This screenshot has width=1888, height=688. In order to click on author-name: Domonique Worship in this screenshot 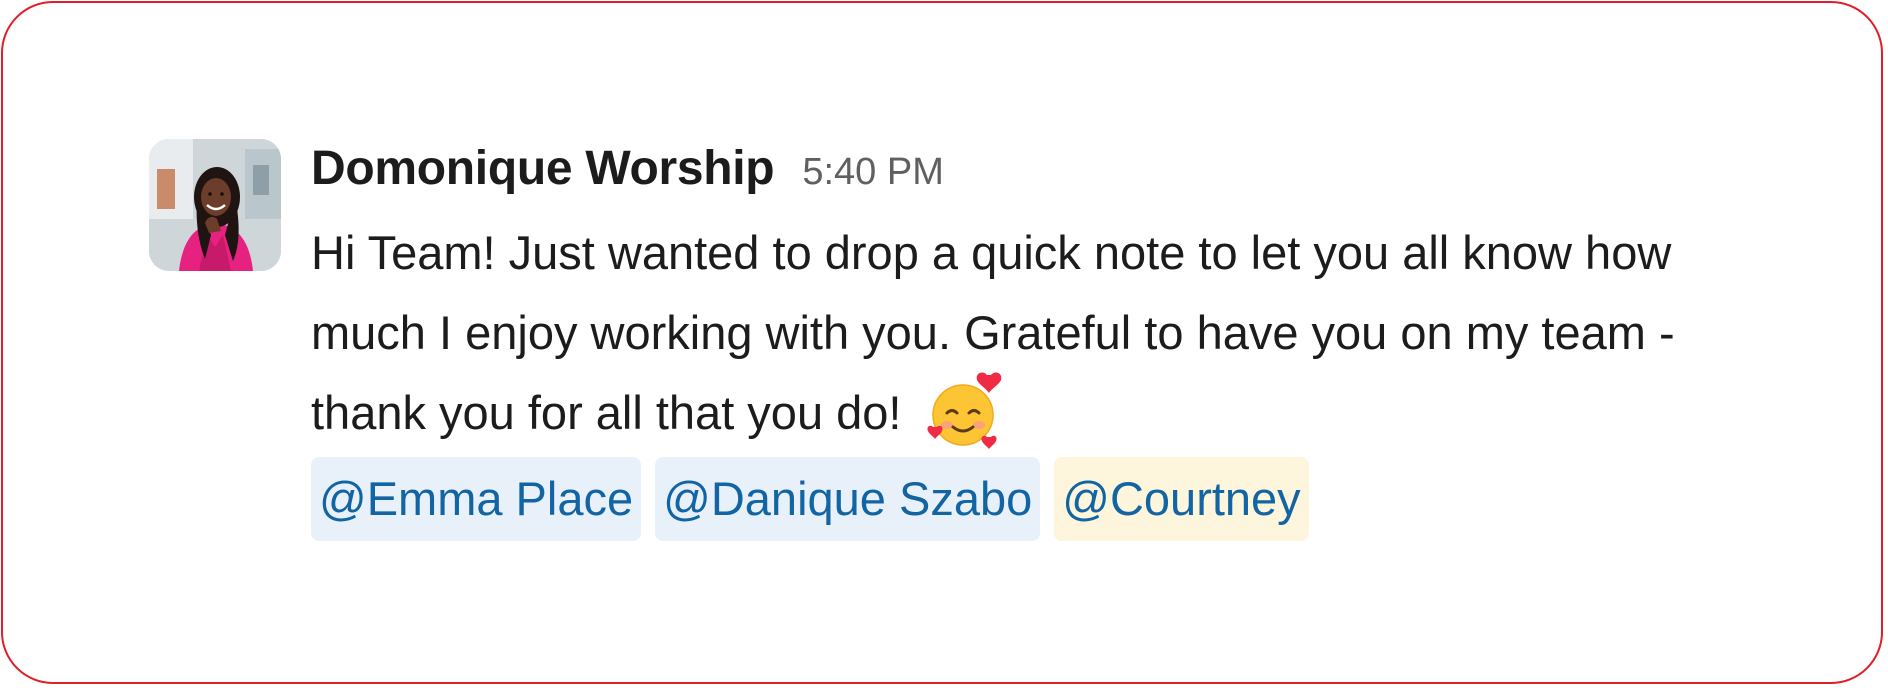, I will do `click(543, 169)`.